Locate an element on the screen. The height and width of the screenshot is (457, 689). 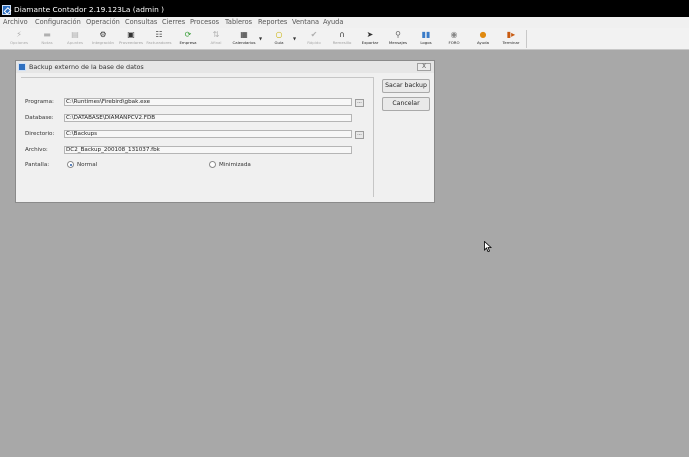
calendar-icon: ▦ is located at coordinates (244, 34).